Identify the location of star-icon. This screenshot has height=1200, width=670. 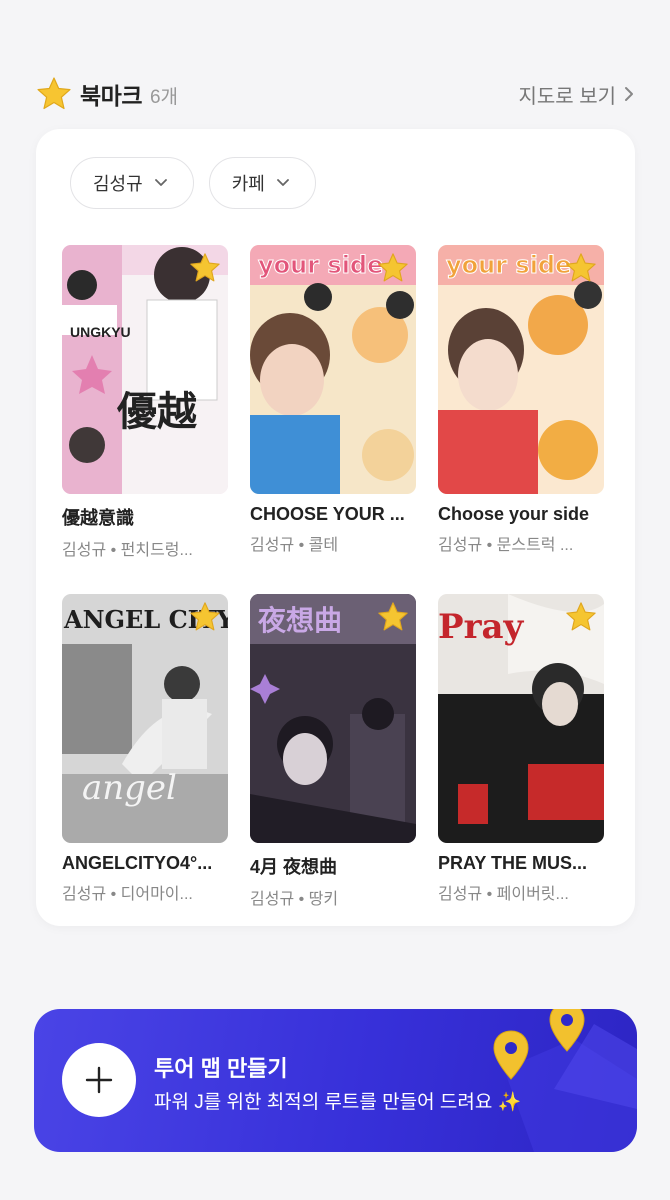
(54, 93).